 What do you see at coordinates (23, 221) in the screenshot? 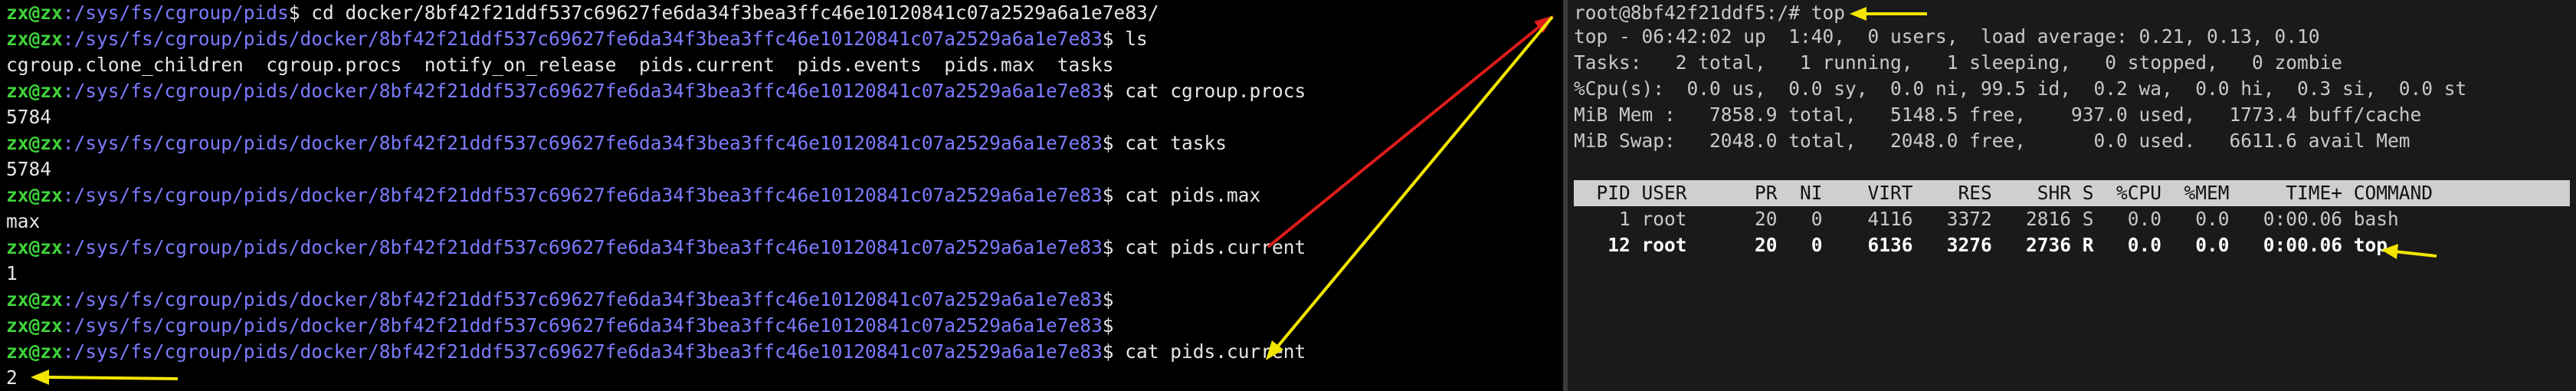
I see `command-output-line: max` at bounding box center [23, 221].